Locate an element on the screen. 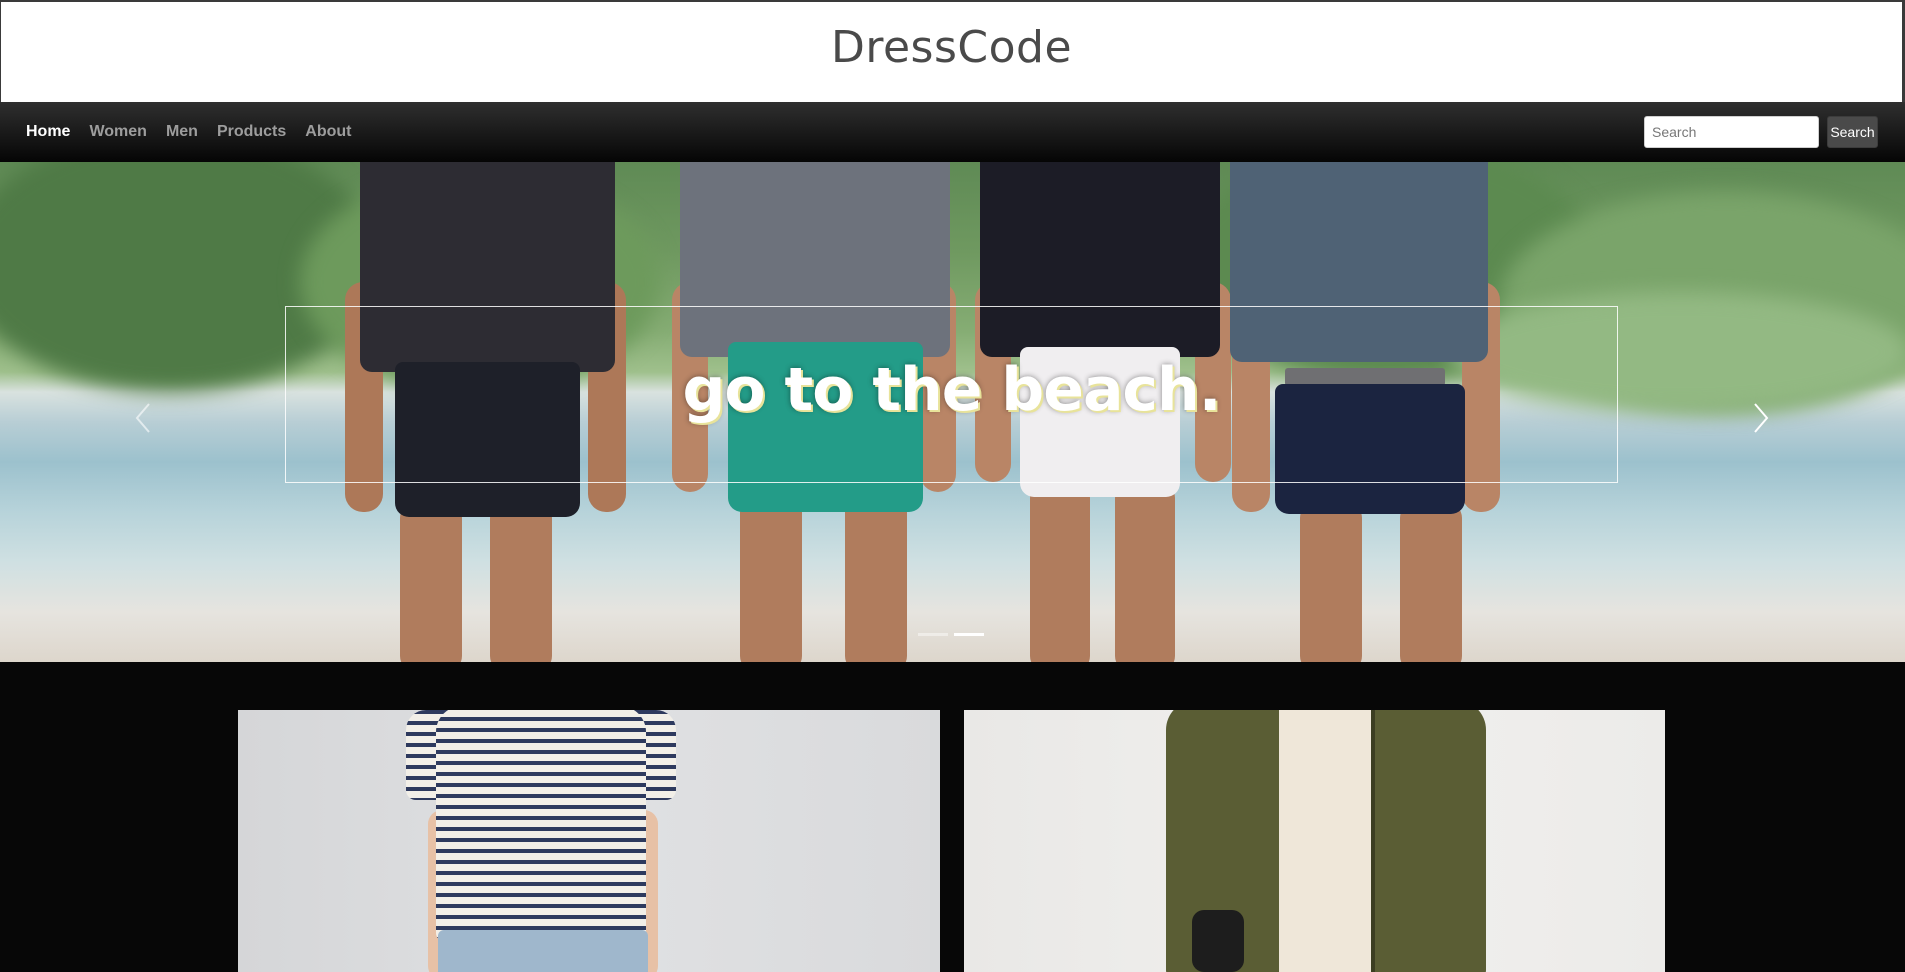 The width and height of the screenshot is (1905, 972). chevron-right-icon is located at coordinates (1761, 418).